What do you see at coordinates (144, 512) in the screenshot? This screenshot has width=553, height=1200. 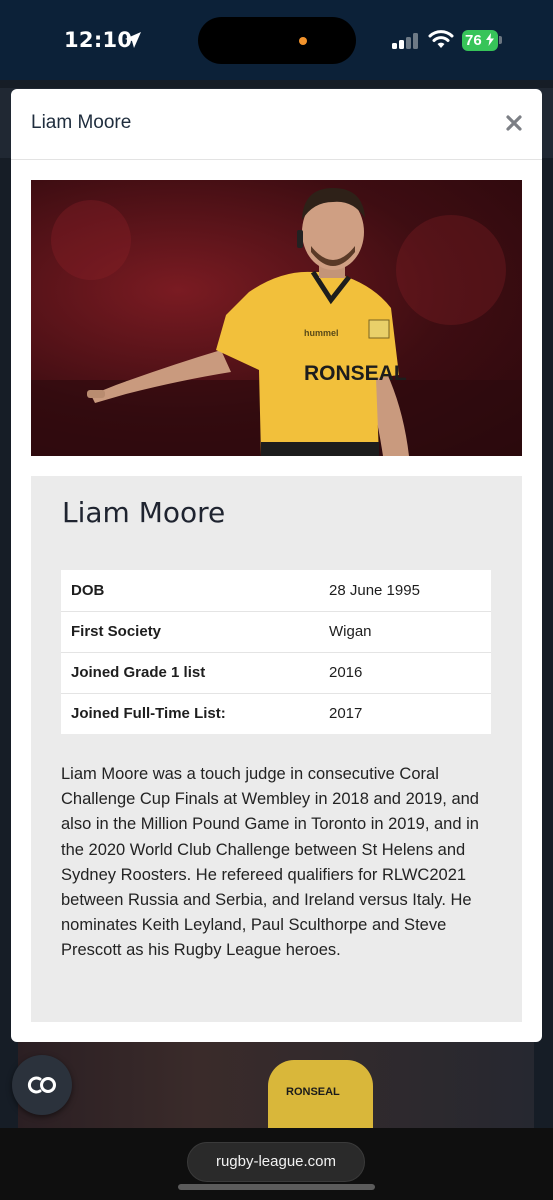 I see `profile-name: Liam Moore` at bounding box center [144, 512].